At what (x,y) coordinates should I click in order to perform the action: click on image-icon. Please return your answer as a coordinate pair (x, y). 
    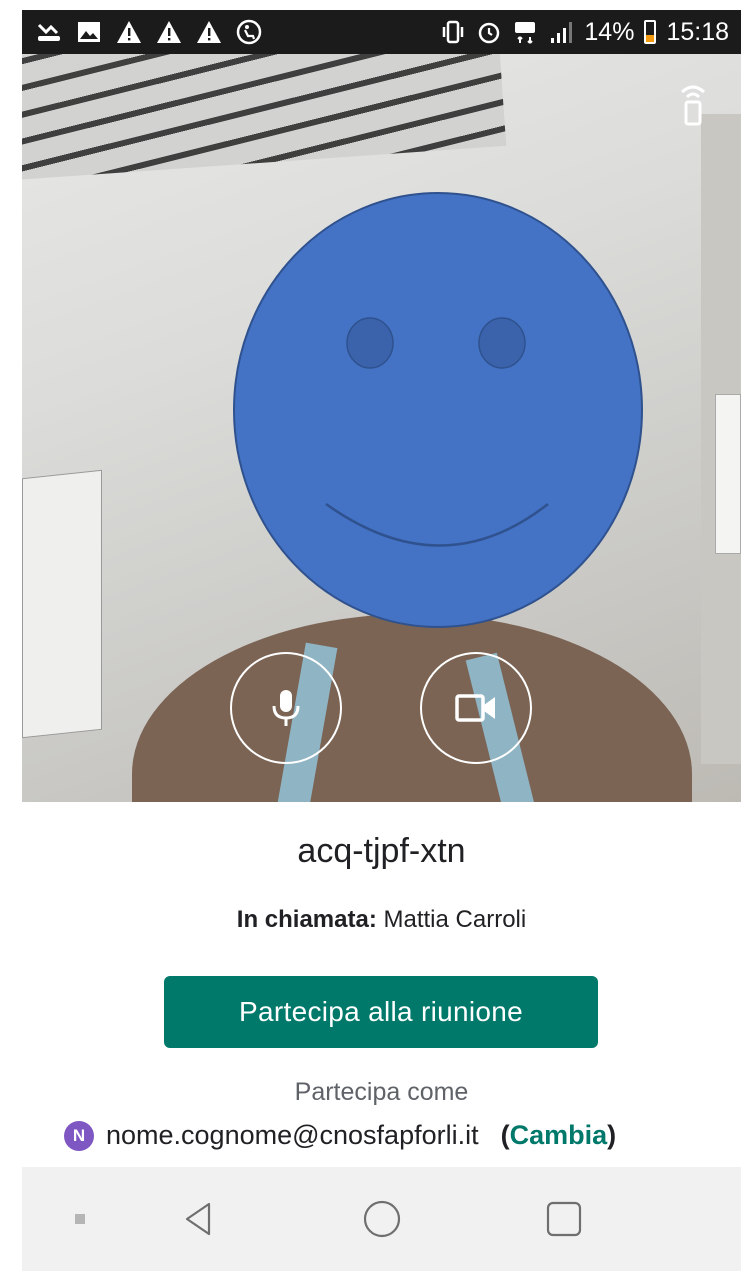
    Looking at the image, I should click on (89, 32).